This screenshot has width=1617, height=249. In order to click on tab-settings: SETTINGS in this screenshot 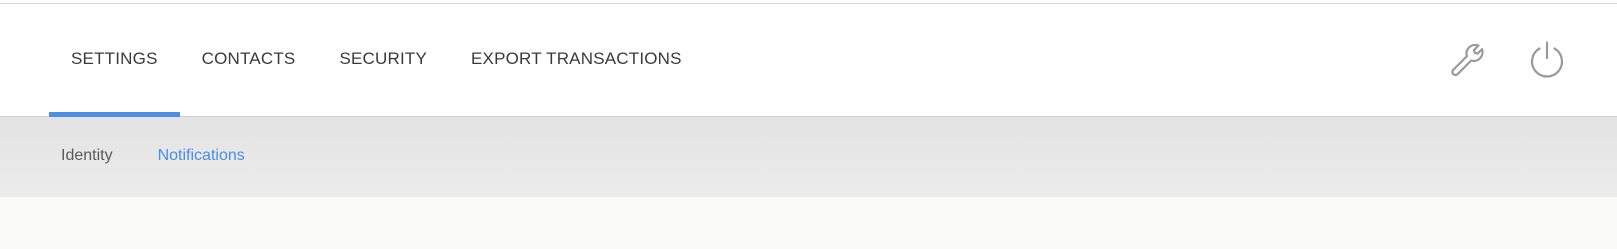, I will do `click(114, 60)`.